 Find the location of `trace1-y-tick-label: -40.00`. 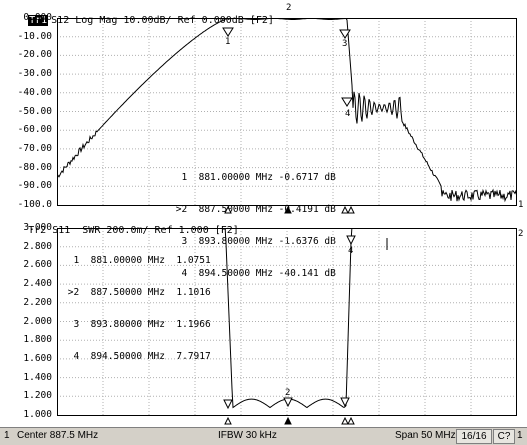

trace1-y-tick-label: -40.00 is located at coordinates (34, 92).